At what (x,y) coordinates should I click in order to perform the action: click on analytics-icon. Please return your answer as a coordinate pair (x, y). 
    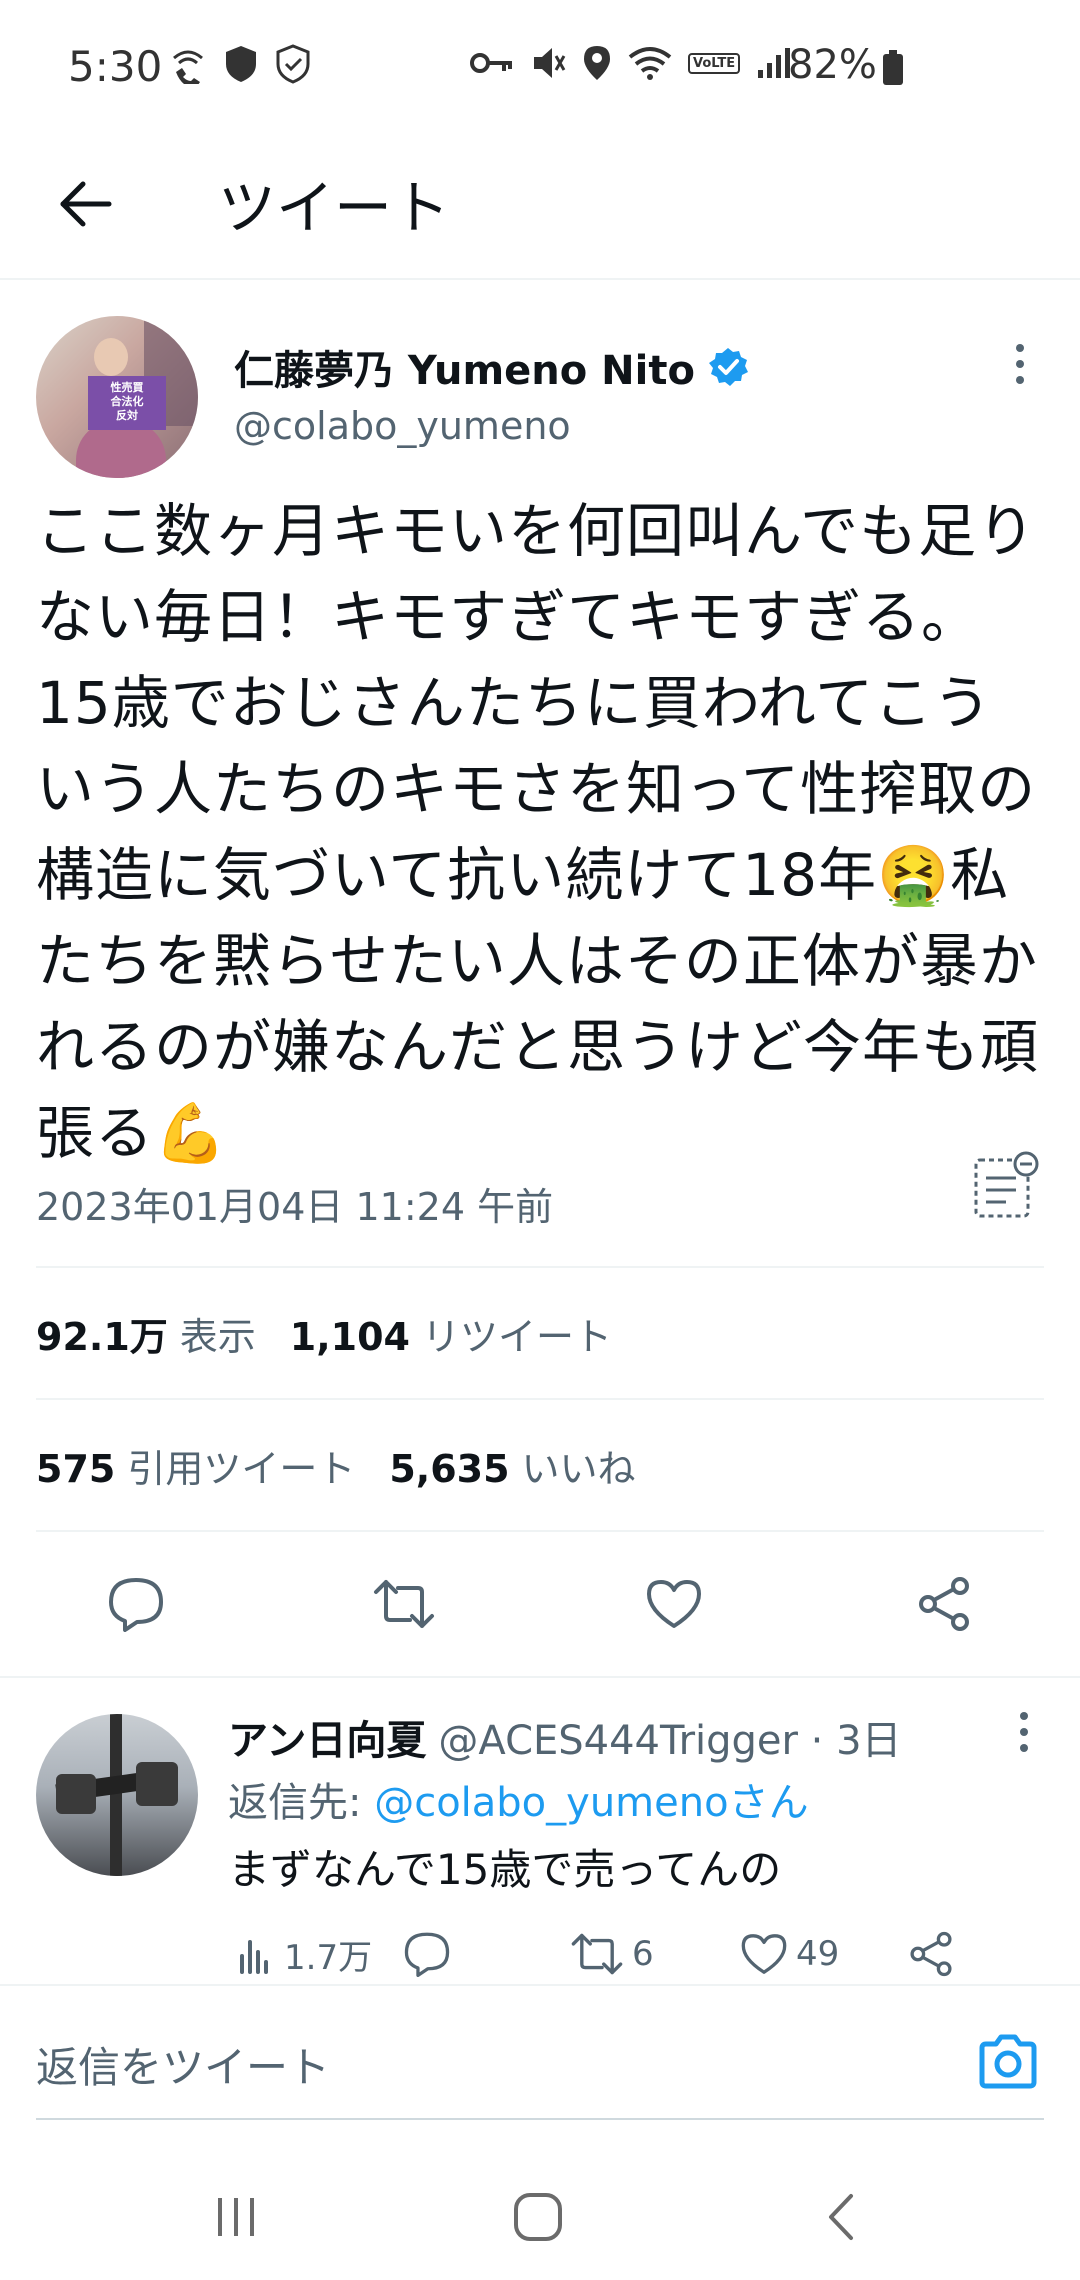
    Looking at the image, I should click on (254, 1957).